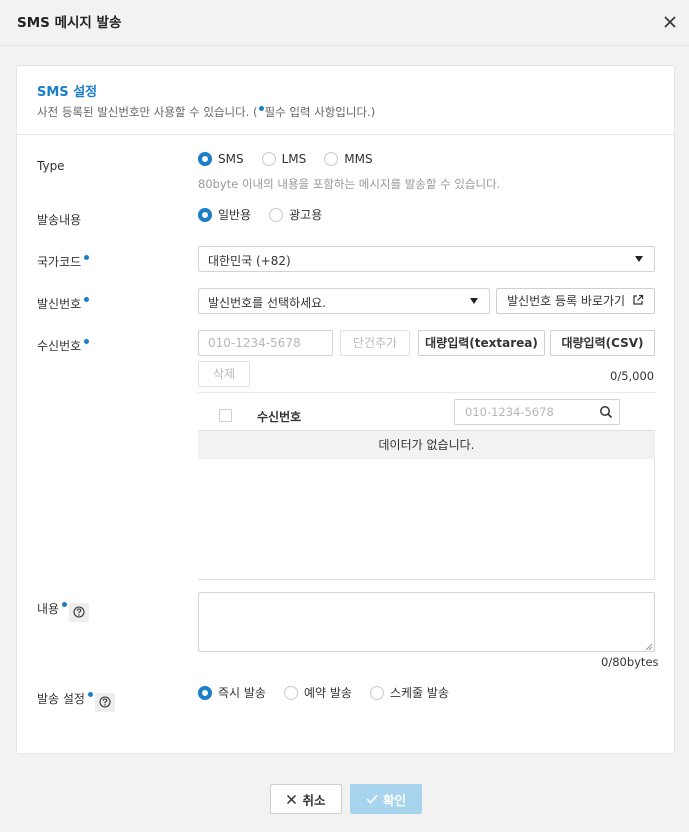 The image size is (689, 832). What do you see at coordinates (225, 415) in the screenshot?
I see `select-all-checkbox` at bounding box center [225, 415].